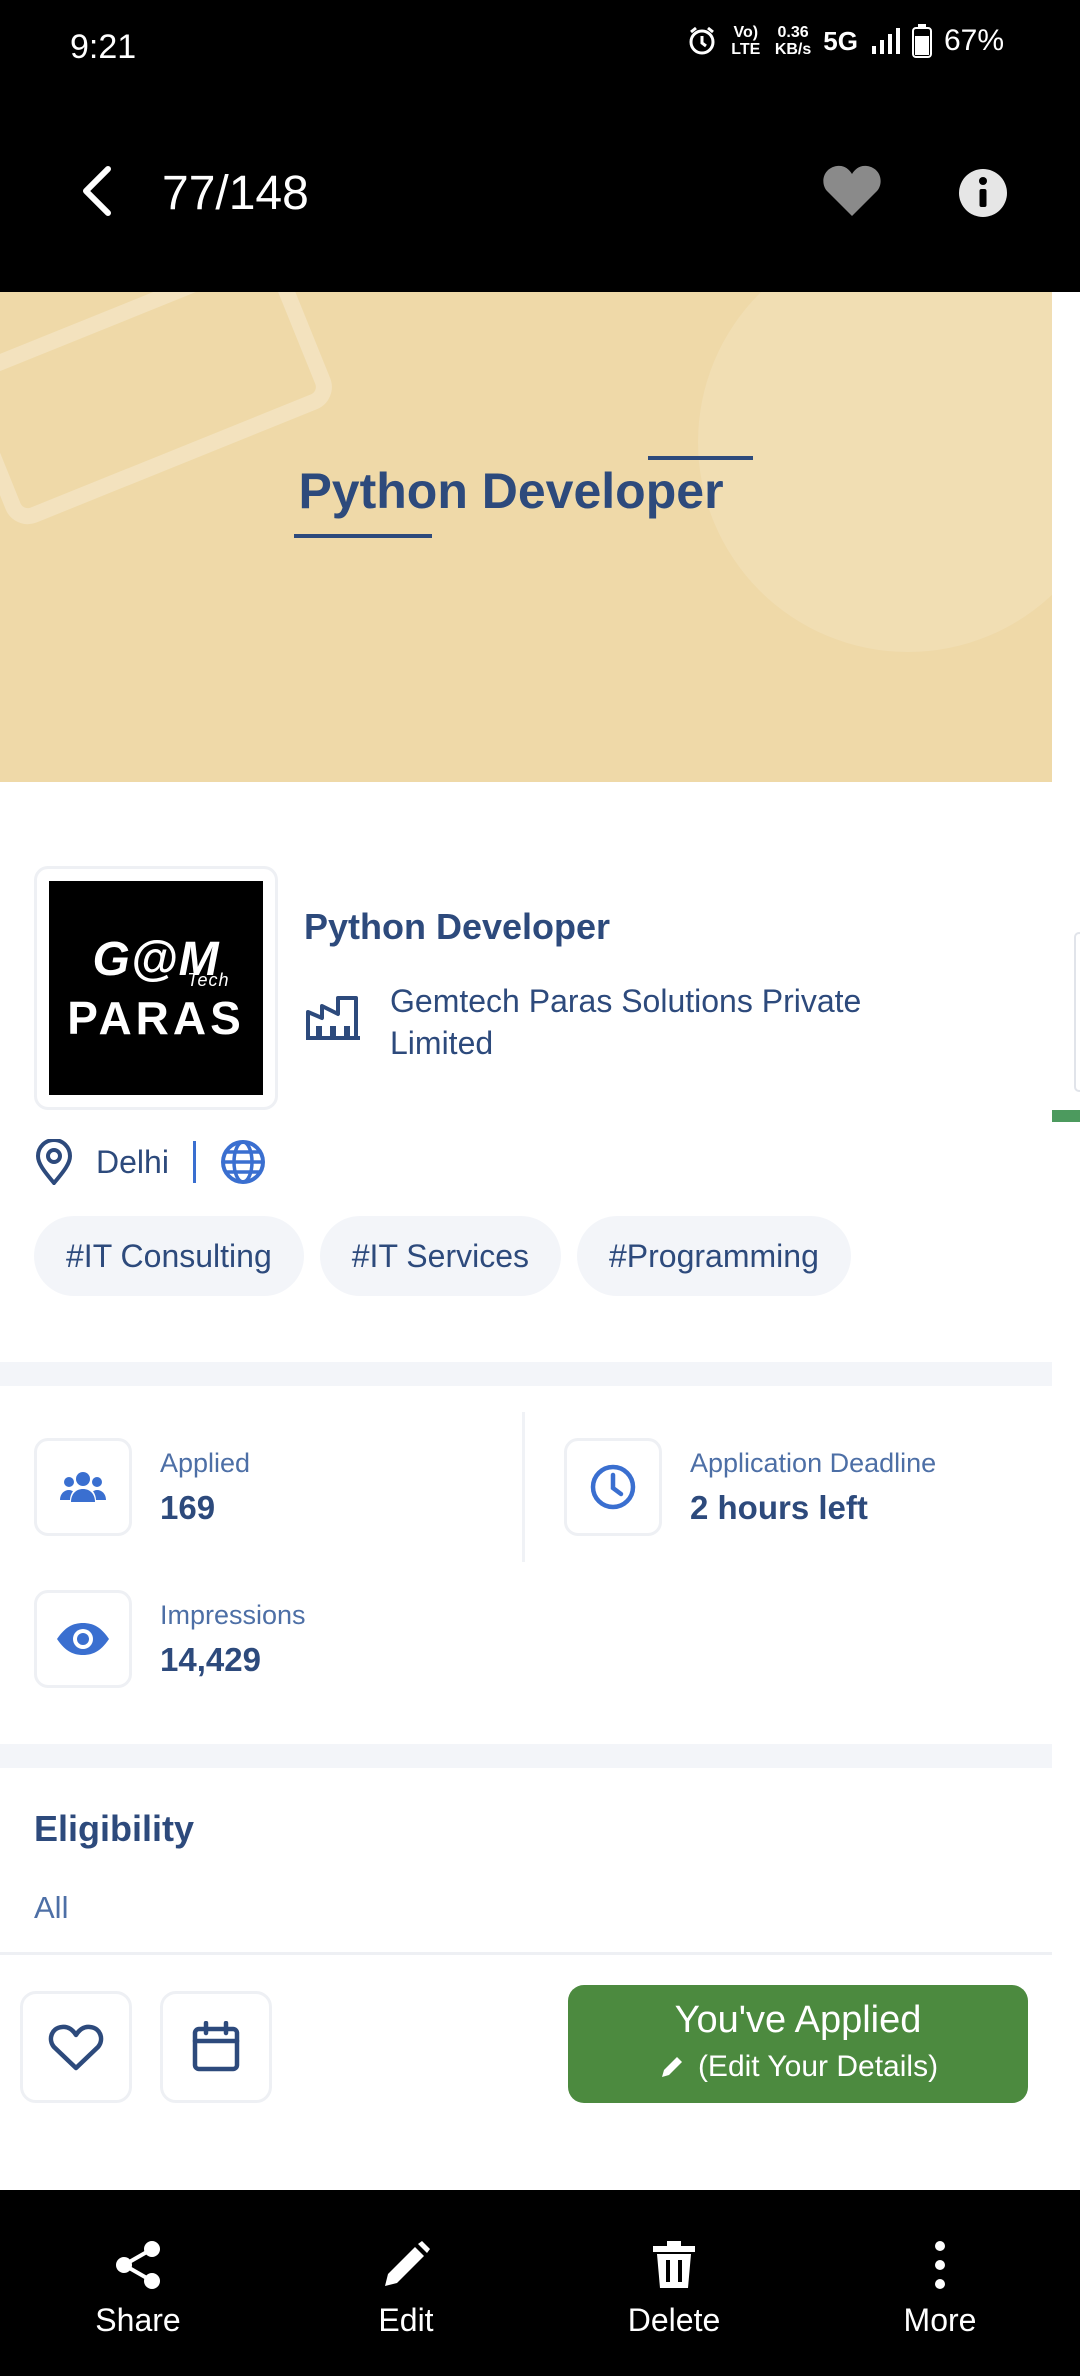 The height and width of the screenshot is (2376, 1080). Describe the element at coordinates (132, 1161) in the screenshot. I see `location-text: Delhi` at that location.